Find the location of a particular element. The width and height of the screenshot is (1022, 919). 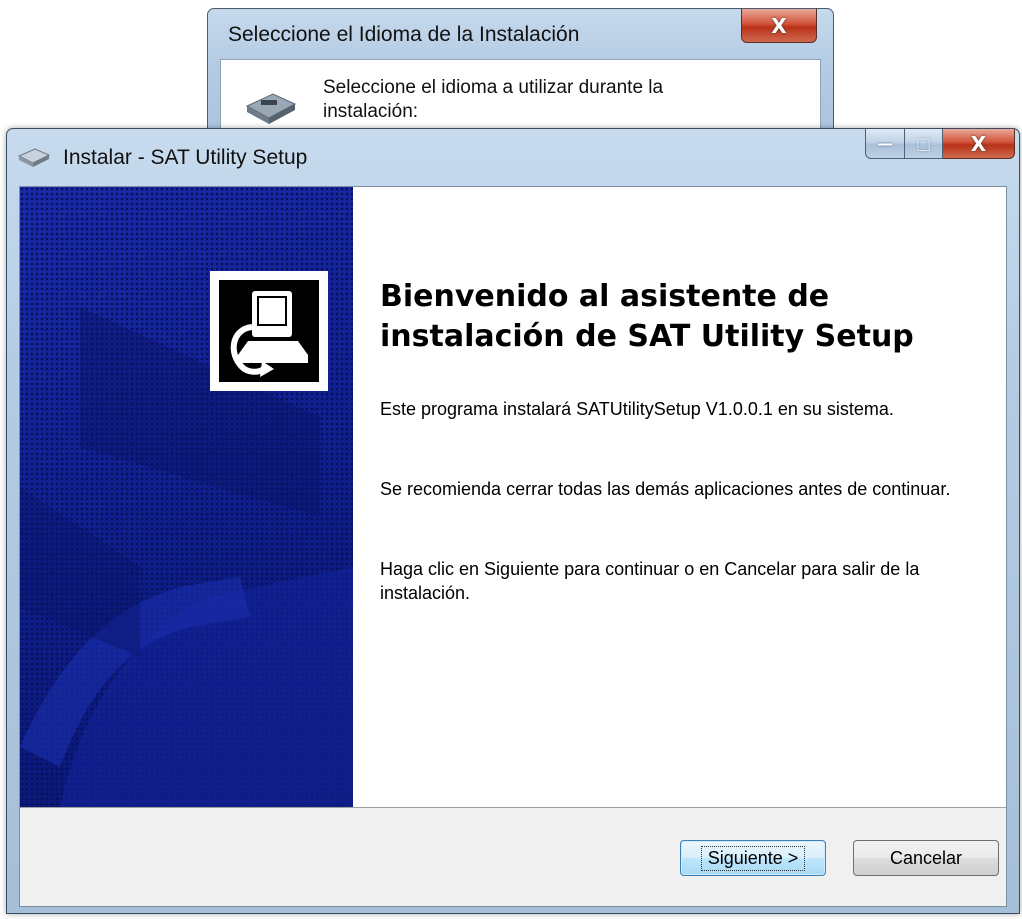

wizard-button-bar: Siguiente > Cancelar is located at coordinates (513, 856).